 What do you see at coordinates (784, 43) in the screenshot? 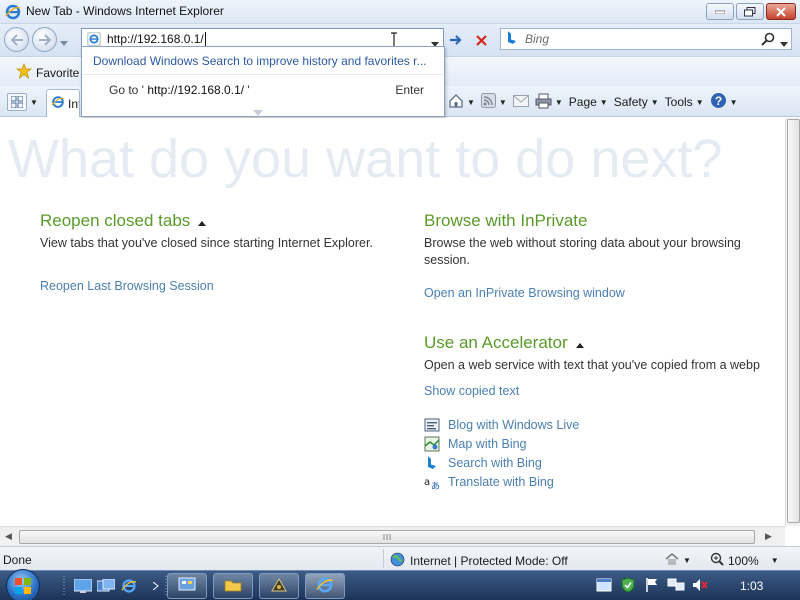
I see `search-options-dropdown-icon` at bounding box center [784, 43].